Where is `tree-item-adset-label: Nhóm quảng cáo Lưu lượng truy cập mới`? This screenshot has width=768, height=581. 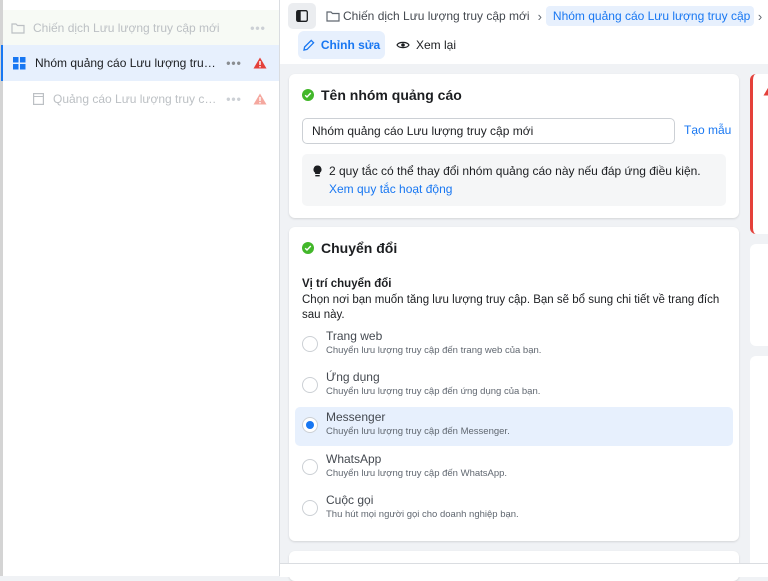 tree-item-adset-label: Nhóm quảng cáo Lưu lượng truy cập mới is located at coordinates (128, 63).